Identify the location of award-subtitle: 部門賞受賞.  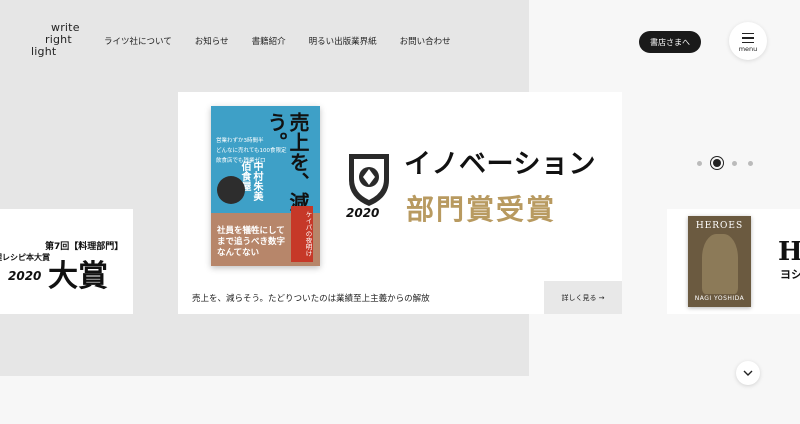
(481, 209).